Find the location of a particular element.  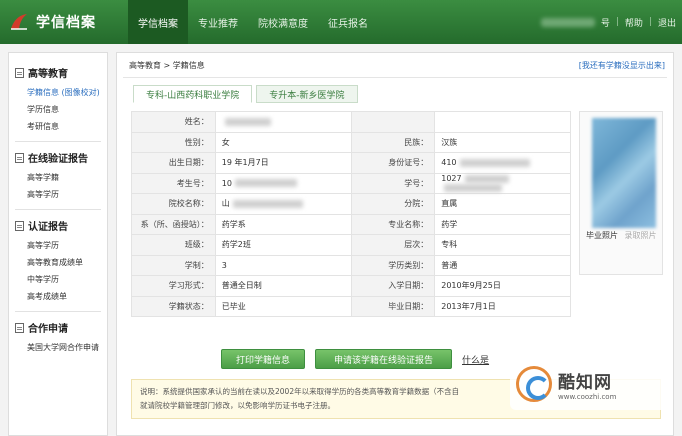

table-row: 性别：女民族： 汉族 is located at coordinates (351, 142).